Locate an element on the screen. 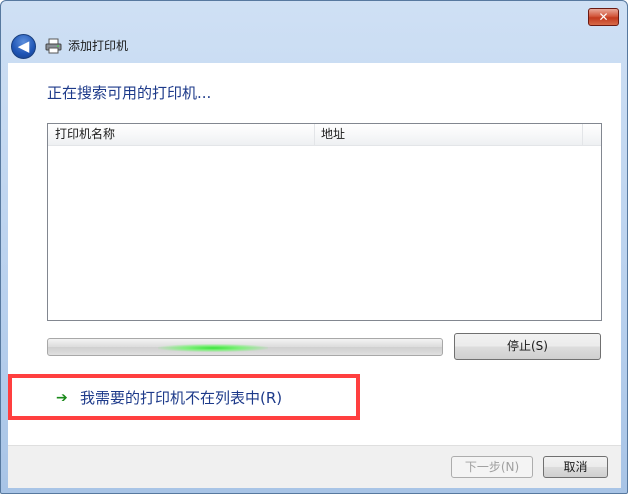 This screenshot has height=494, width=628. navigation-bar: ◀ 添加打印机 is located at coordinates (314, 46).